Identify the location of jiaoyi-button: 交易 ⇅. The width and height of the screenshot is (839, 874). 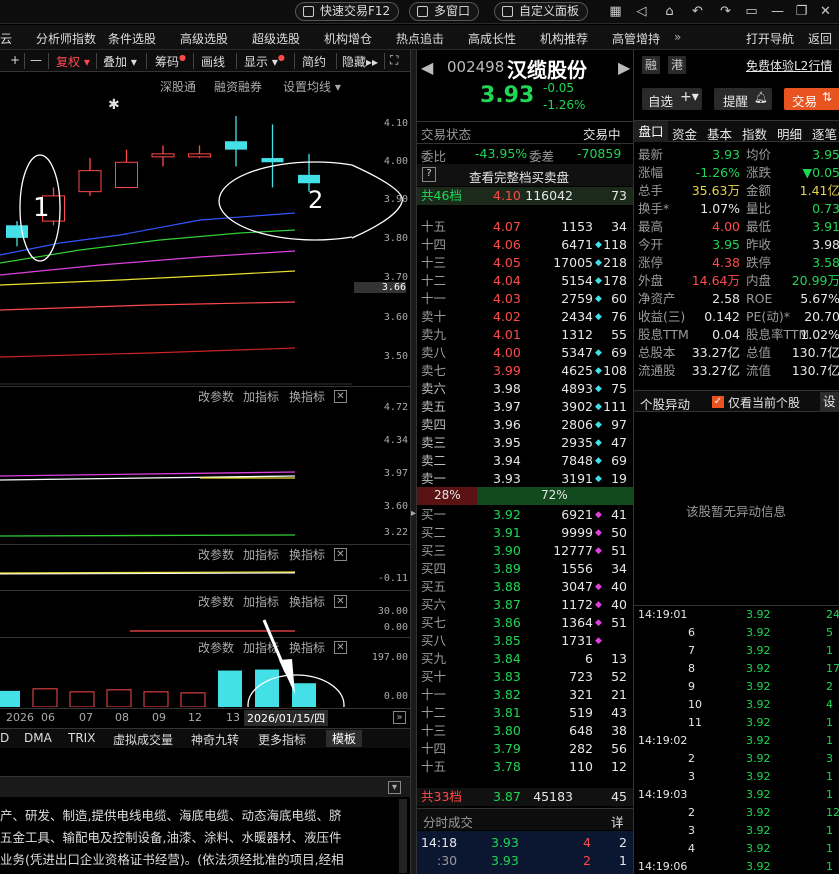
(811, 99).